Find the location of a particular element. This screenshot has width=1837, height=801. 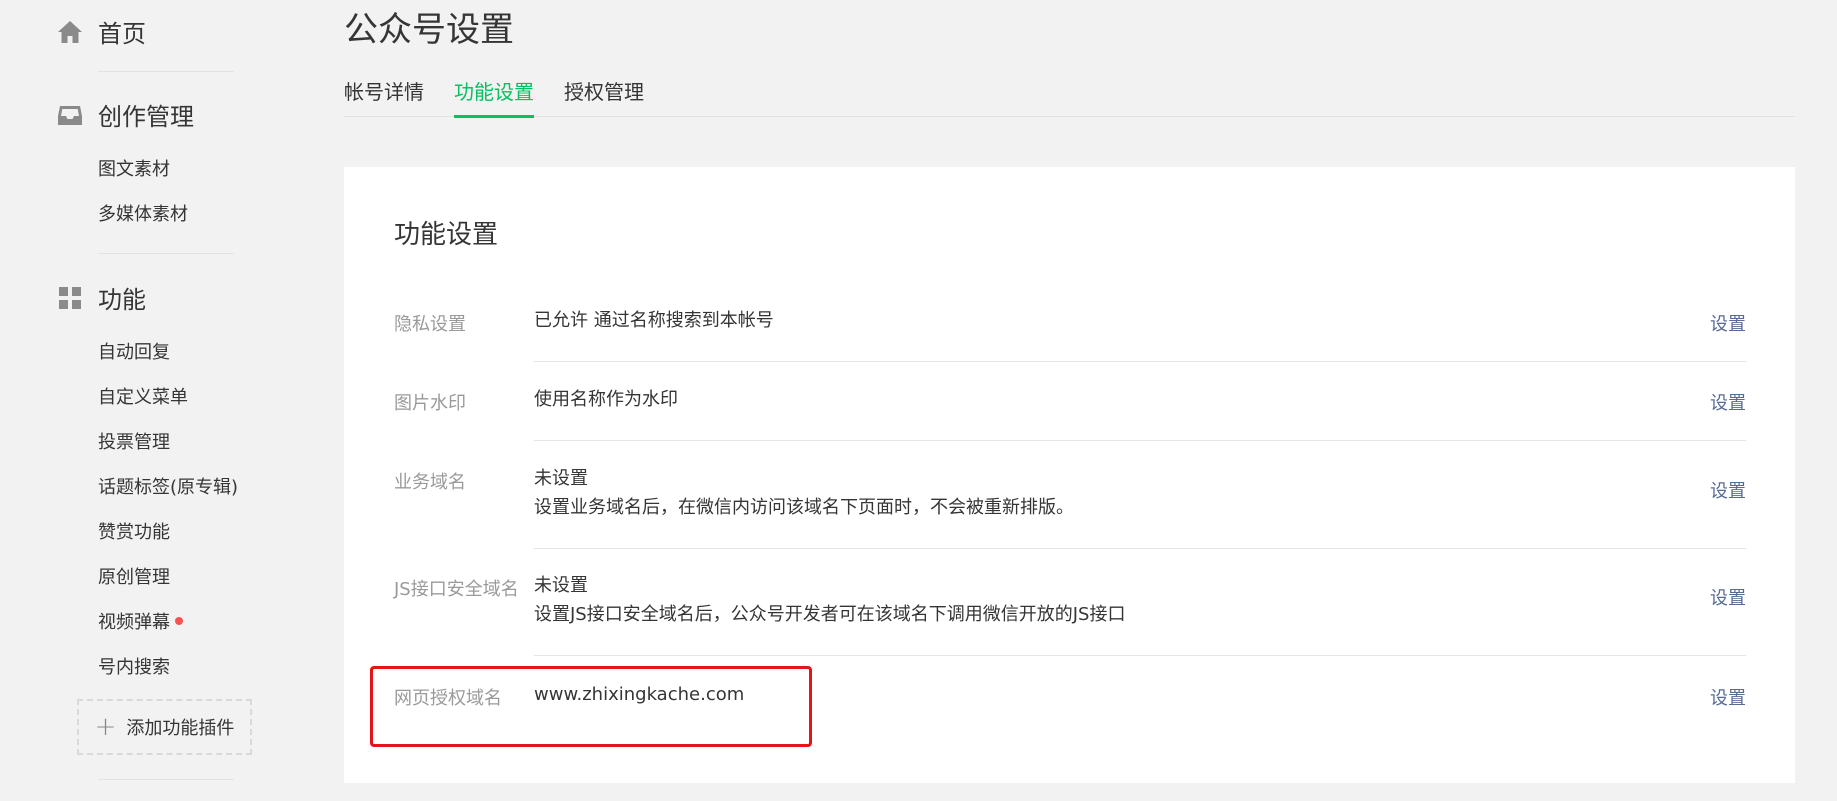

row-value-js-domain: 未设置 is located at coordinates (561, 585).